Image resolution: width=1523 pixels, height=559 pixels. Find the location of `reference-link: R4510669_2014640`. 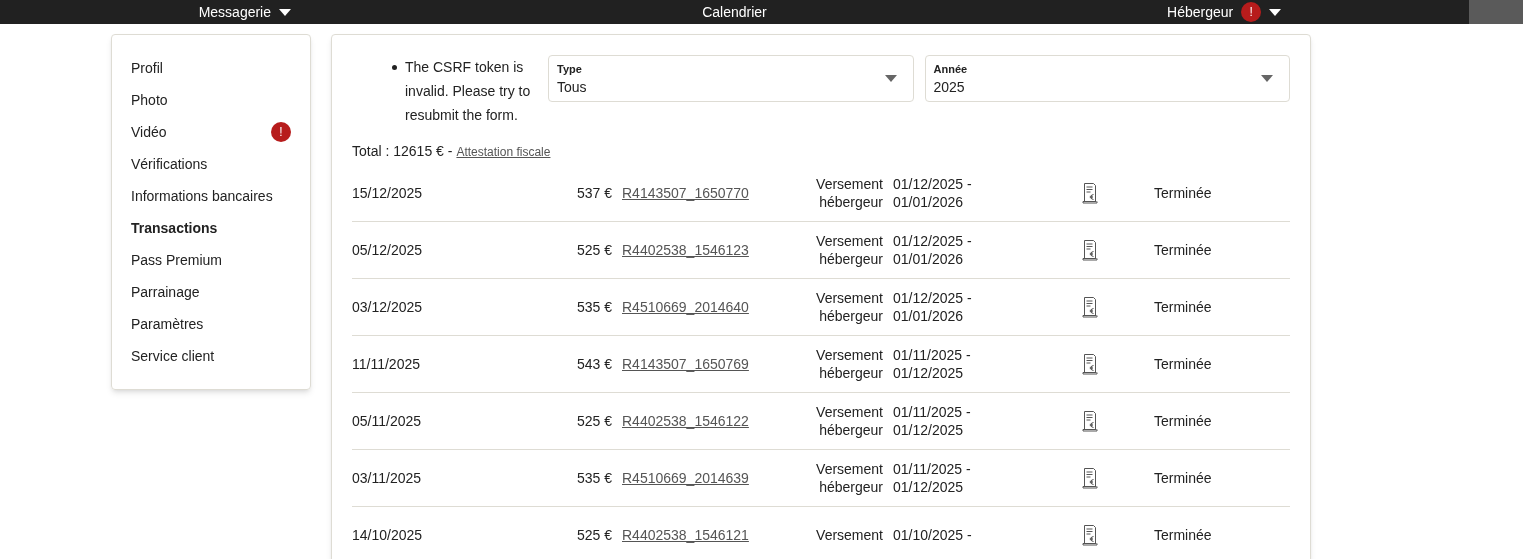

reference-link: R4510669_2014640 is located at coordinates (709, 307).